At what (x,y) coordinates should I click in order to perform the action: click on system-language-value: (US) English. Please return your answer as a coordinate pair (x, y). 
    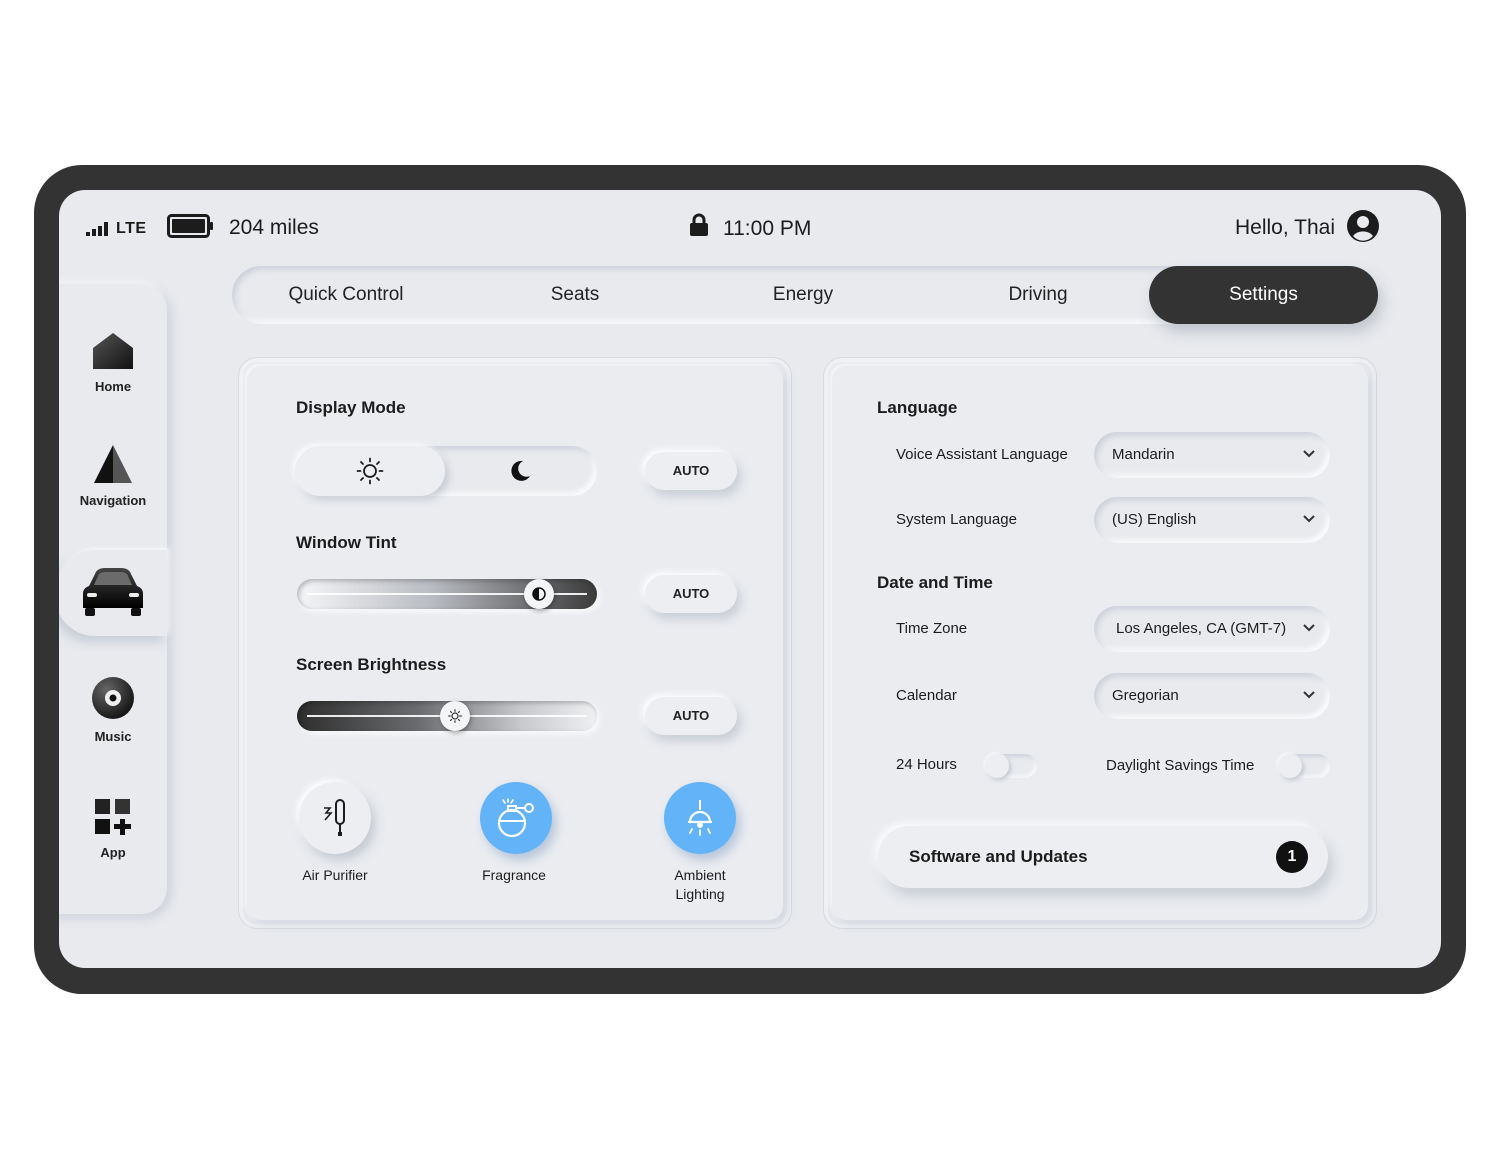
    Looking at the image, I should click on (1154, 519).